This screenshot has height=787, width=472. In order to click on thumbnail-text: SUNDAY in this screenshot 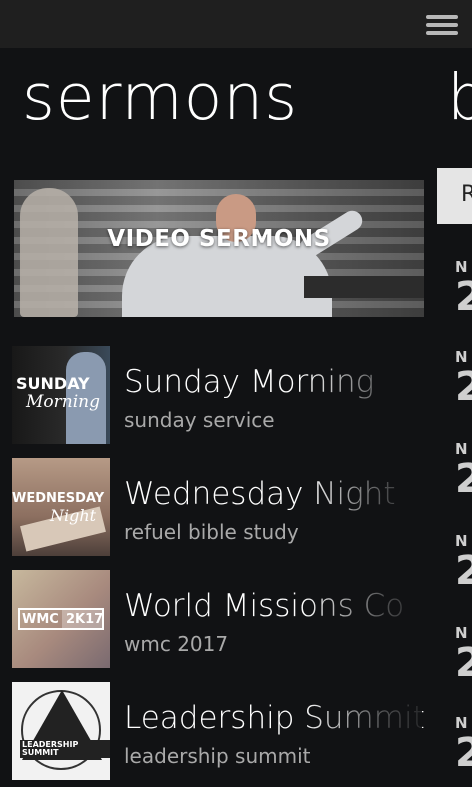, I will do `click(53, 383)`.